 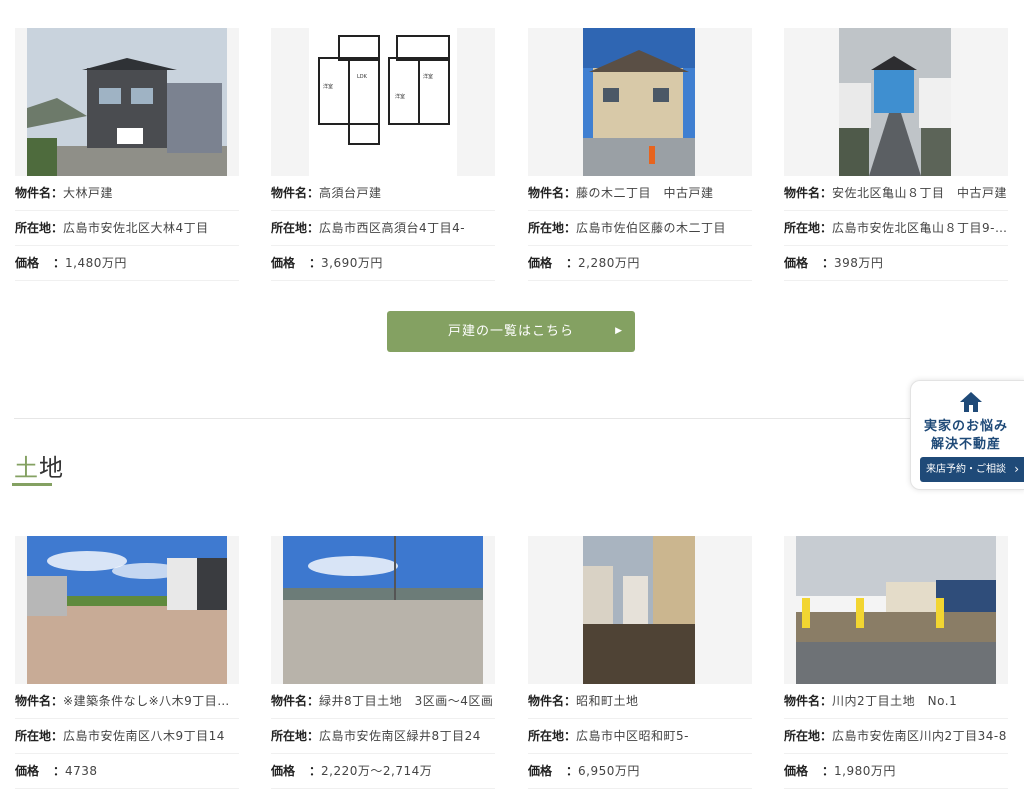 What do you see at coordinates (966, 469) in the screenshot?
I see `visit-reservation-label: 来店予約・ご相談` at bounding box center [966, 469].